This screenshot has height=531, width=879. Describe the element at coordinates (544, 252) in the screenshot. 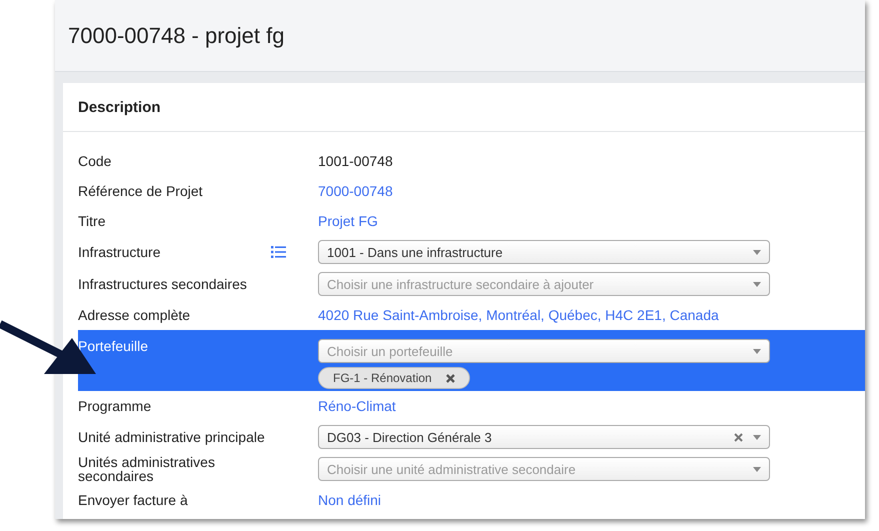

I see `select-field: 1001 - Dans une infrastructure` at that location.